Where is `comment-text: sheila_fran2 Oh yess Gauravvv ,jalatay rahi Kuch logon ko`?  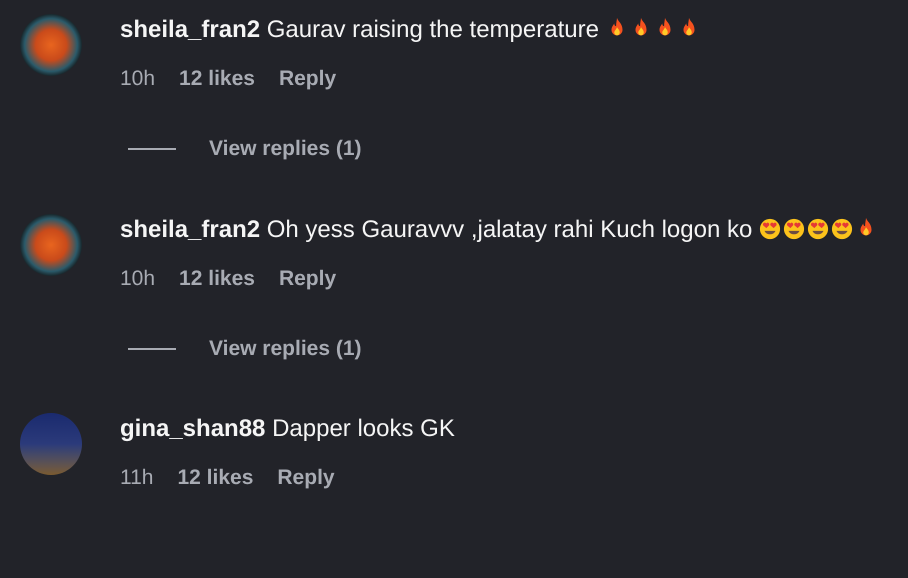
comment-text: sheila_fran2 Oh yess Gauravvv ,jalatay rahi Kuch logon ko is located at coordinates (436, 229).